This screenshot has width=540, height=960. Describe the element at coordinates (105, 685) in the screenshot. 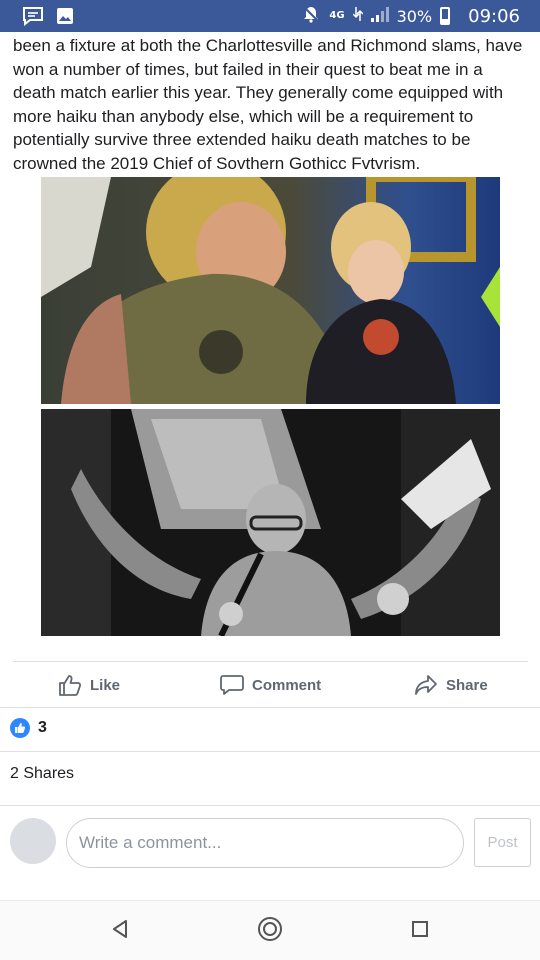

I see `like-label: Like` at that location.